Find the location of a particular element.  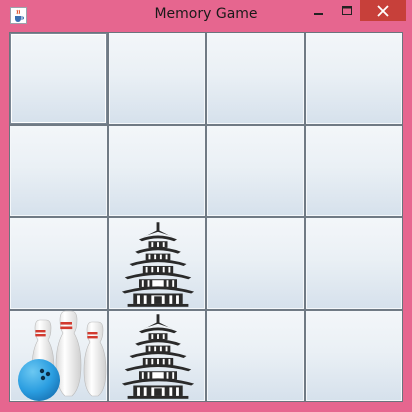

maximize-icon is located at coordinates (346, 10).